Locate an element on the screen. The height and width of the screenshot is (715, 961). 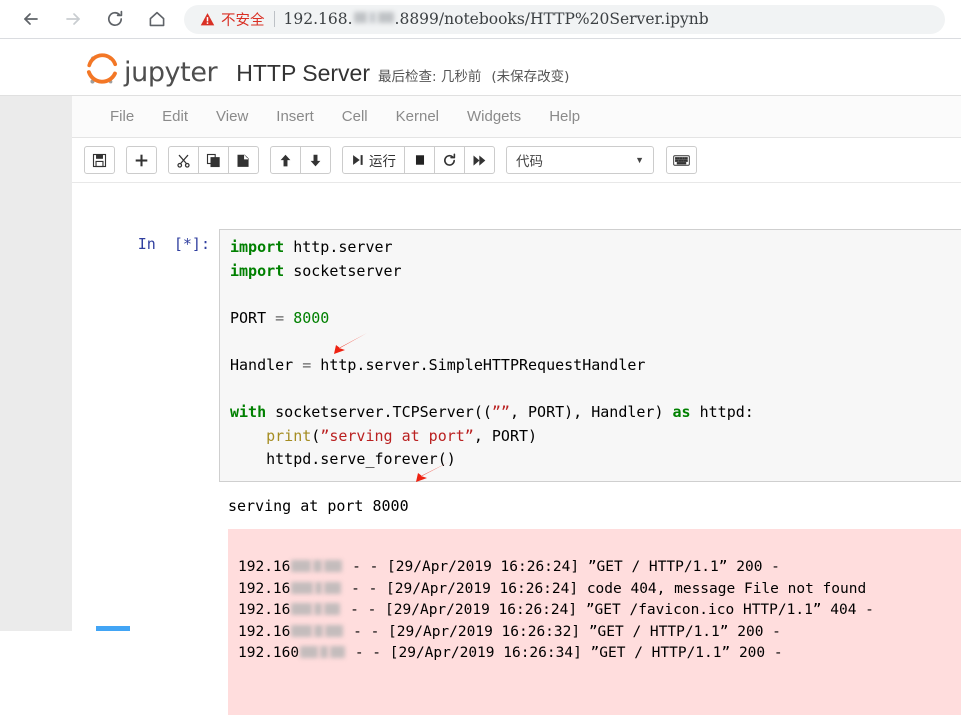
chevron-down-icon: ▼ is located at coordinates (639, 160).